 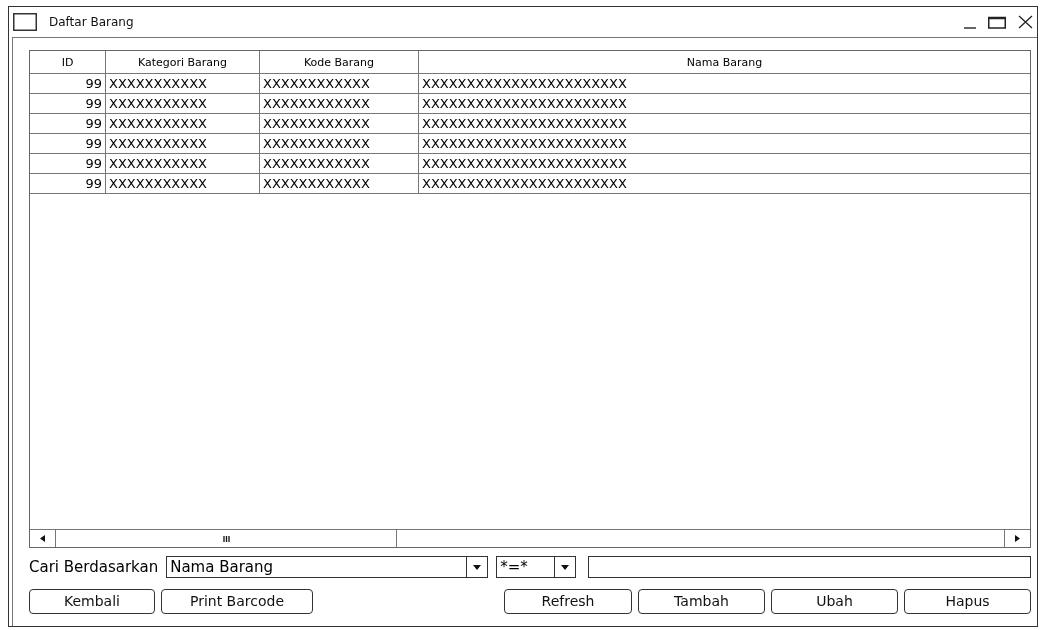 What do you see at coordinates (1025, 22) in the screenshot?
I see `close-icon` at bounding box center [1025, 22].